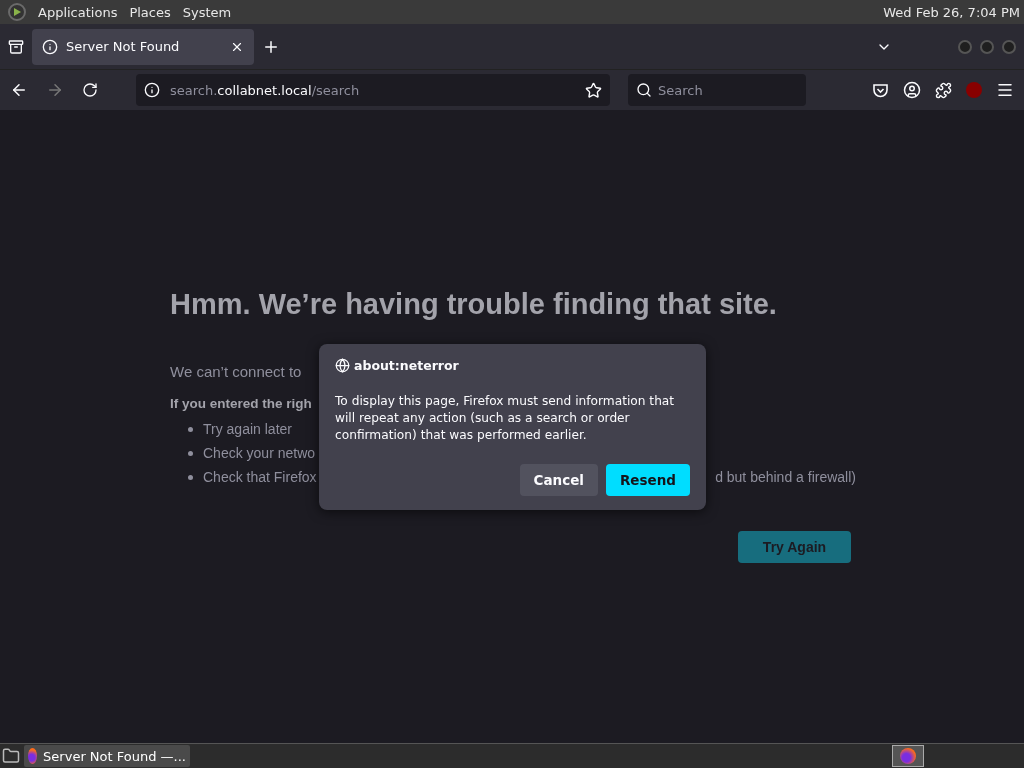  What do you see at coordinates (265, 90) in the screenshot?
I see `url-text: search.collabnet.local/search` at bounding box center [265, 90].